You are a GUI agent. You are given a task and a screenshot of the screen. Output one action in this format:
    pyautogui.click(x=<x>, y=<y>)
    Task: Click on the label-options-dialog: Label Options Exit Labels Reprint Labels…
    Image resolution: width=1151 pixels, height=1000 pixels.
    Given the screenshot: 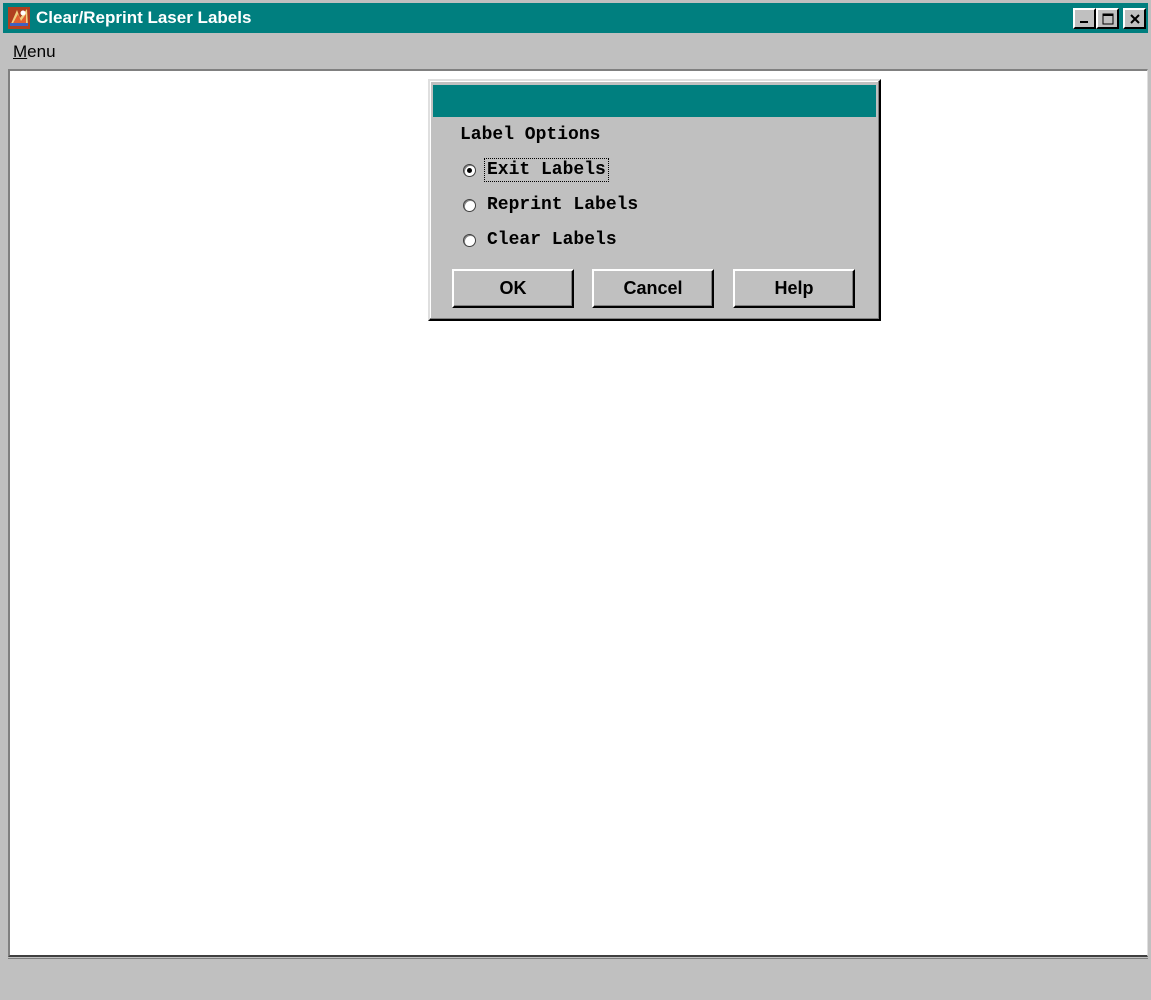 What is the action you would take?
    pyautogui.click(x=654, y=200)
    